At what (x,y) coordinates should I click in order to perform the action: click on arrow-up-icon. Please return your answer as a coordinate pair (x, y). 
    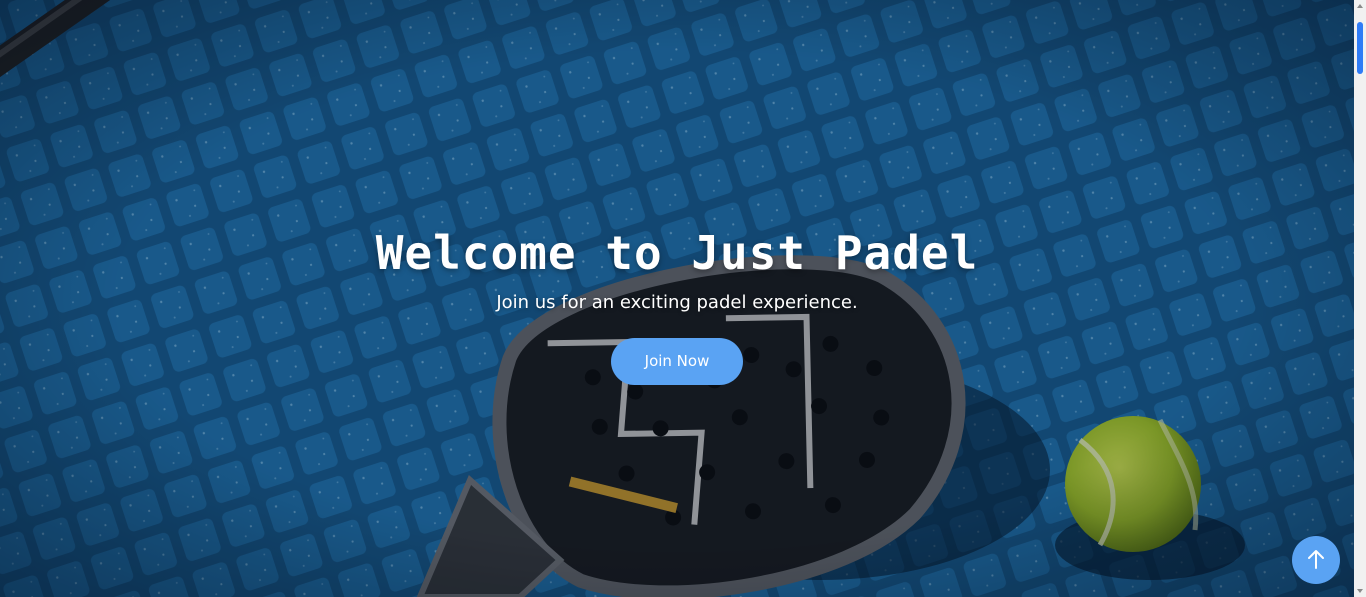
    Looking at the image, I should click on (1316, 560).